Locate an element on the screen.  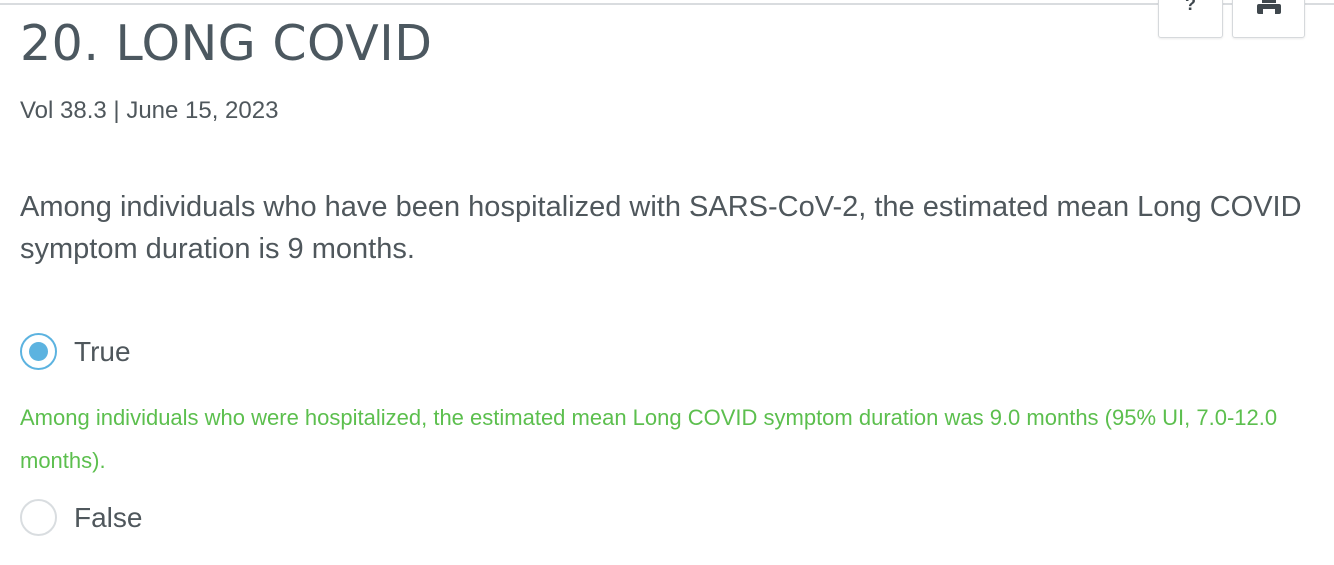
top-divider is located at coordinates (667, 4).